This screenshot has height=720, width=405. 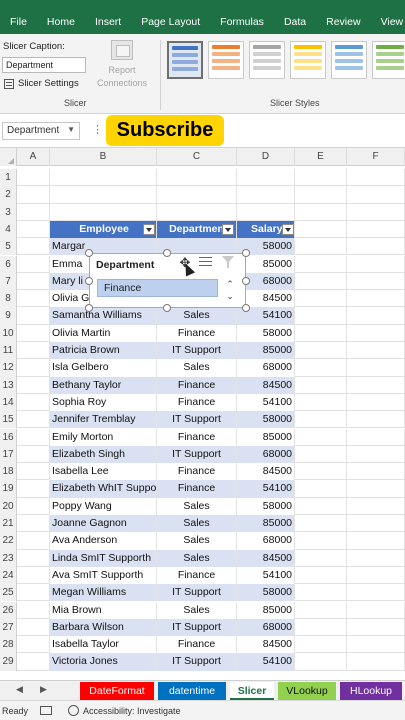 What do you see at coordinates (103, 229) in the screenshot?
I see `table-header-employee: Employee` at bounding box center [103, 229].